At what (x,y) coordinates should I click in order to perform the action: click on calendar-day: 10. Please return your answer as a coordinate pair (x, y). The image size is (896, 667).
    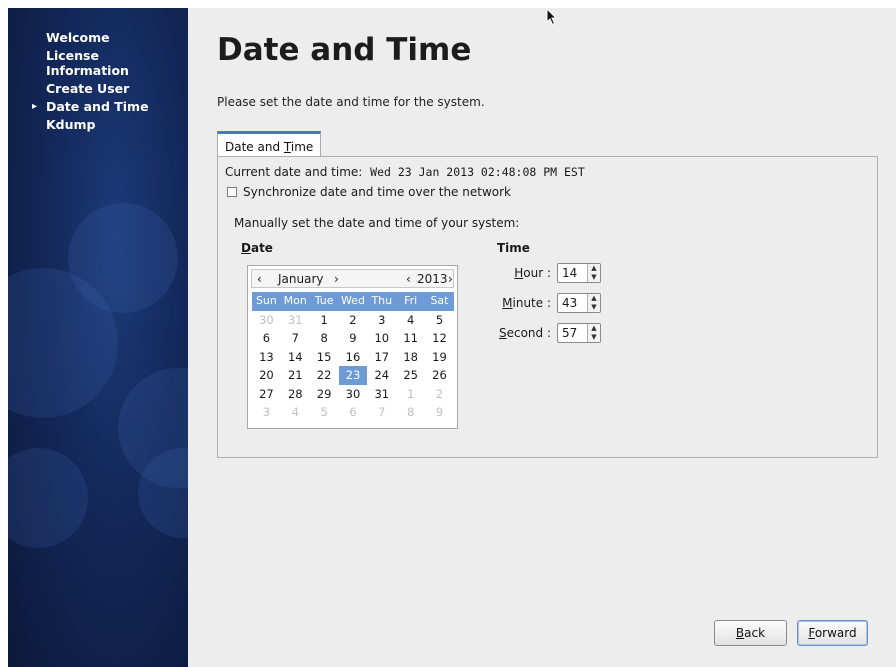
    Looking at the image, I should click on (381, 338).